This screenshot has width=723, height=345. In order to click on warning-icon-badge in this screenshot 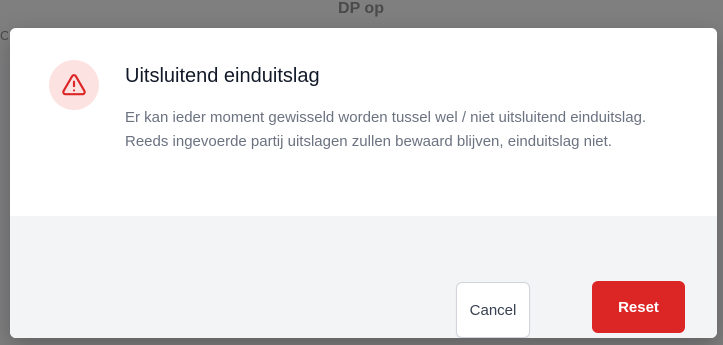, I will do `click(74, 85)`.